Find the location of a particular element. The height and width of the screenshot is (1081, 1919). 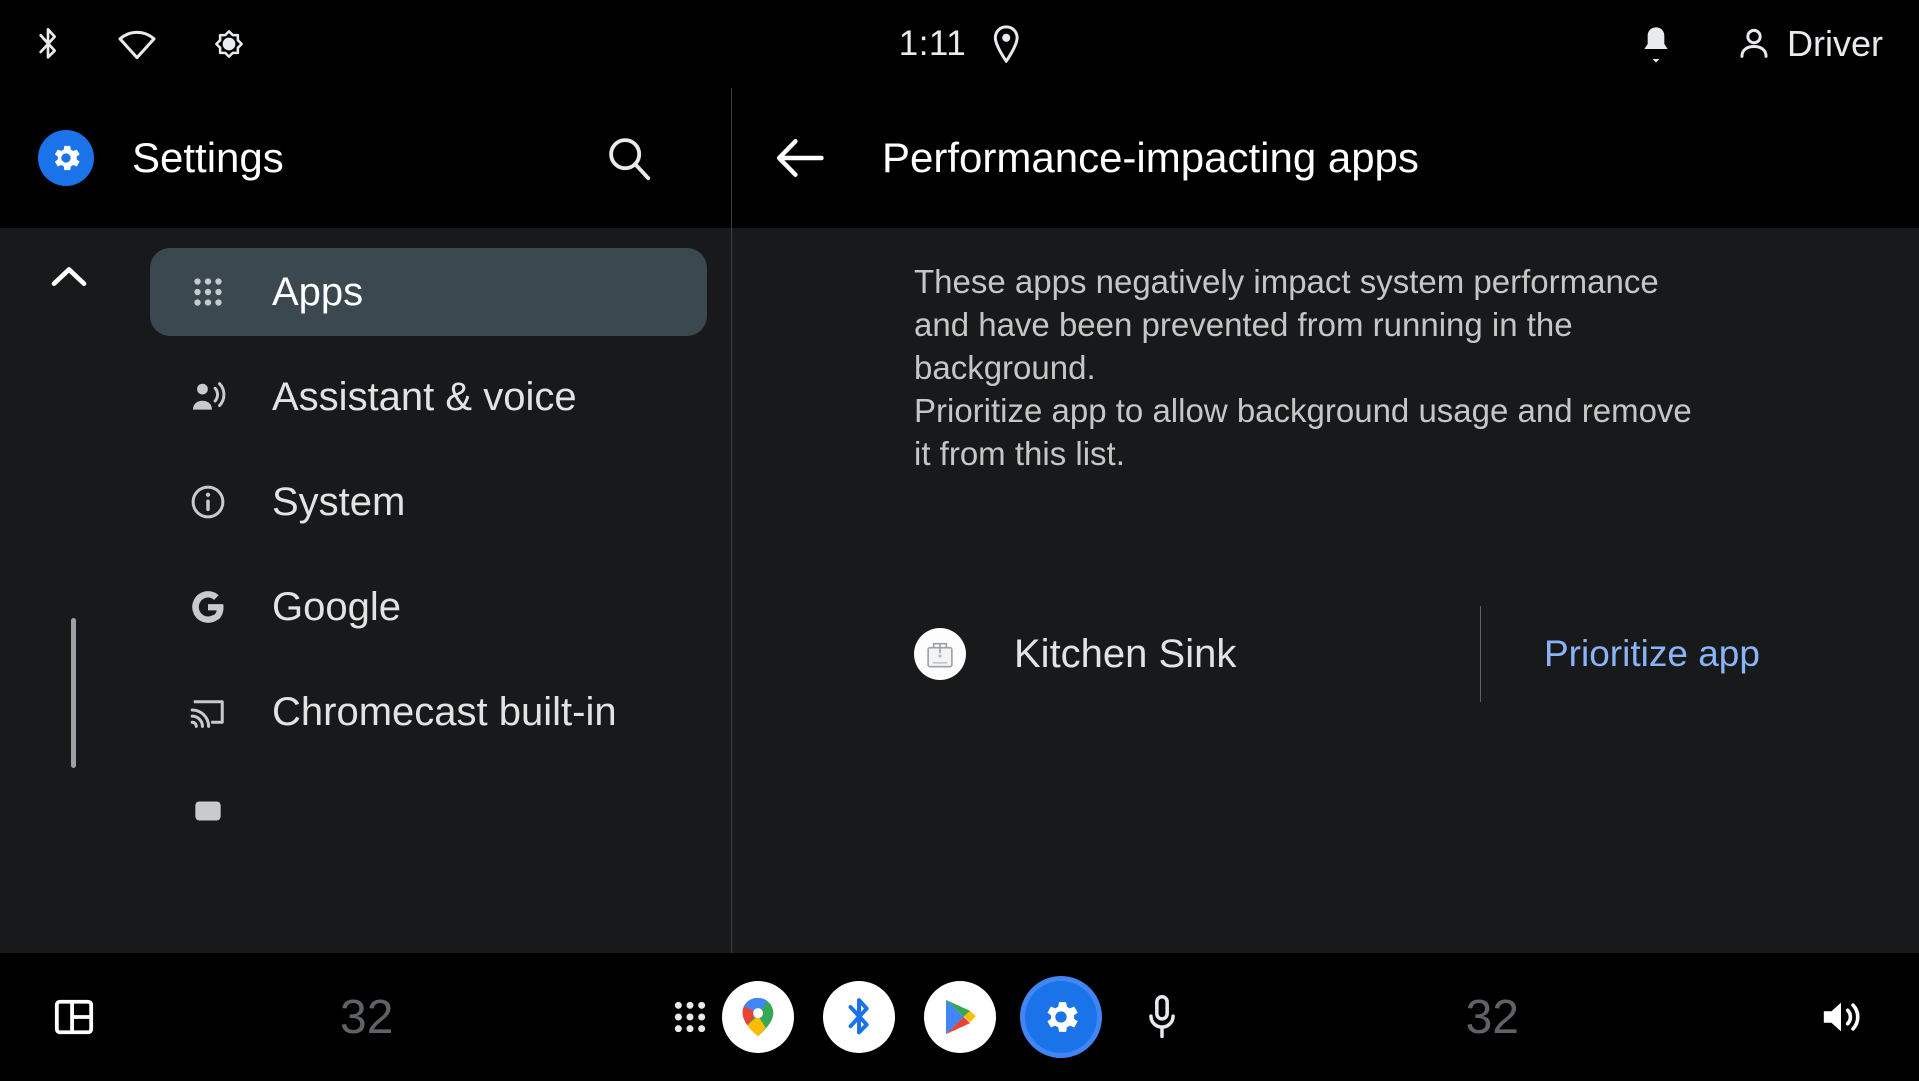

assistant-voice-icon is located at coordinates (208, 397).